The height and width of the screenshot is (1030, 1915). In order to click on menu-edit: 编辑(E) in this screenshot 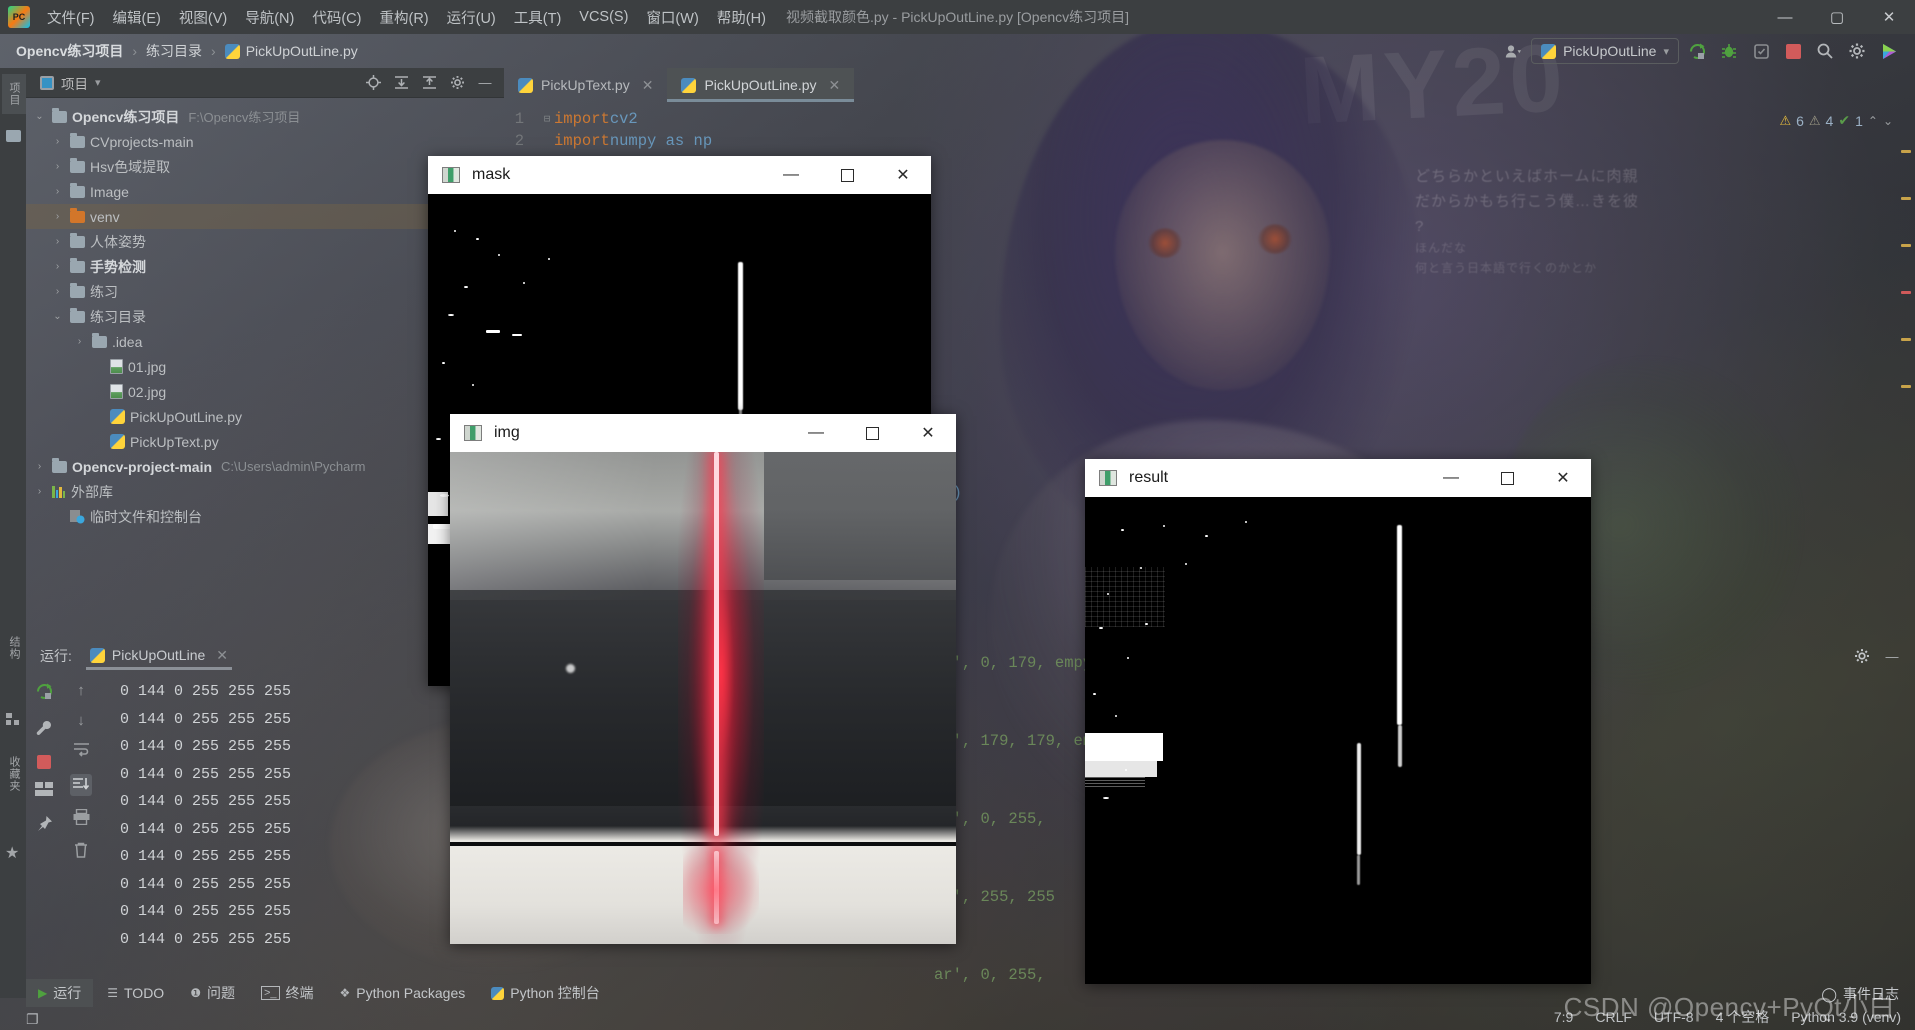, I will do `click(137, 17)`.